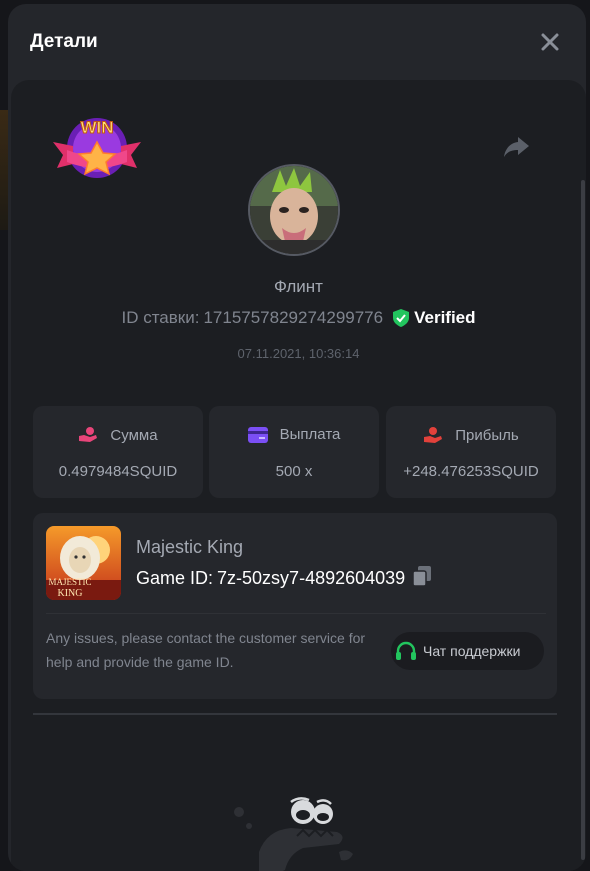  I want to click on stat-label-payout: Выплата, so click(310, 434).